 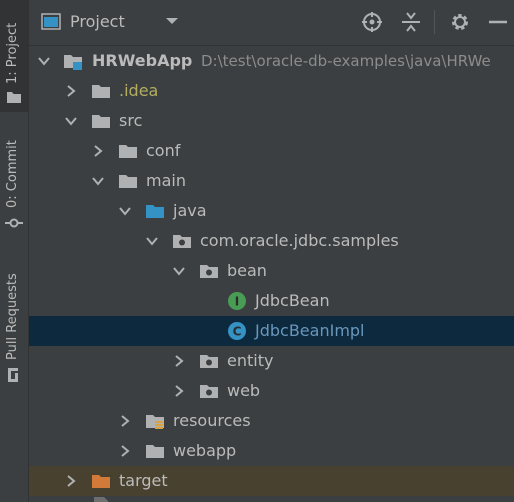 What do you see at coordinates (166, 180) in the screenshot?
I see `tree-item-label: main` at bounding box center [166, 180].